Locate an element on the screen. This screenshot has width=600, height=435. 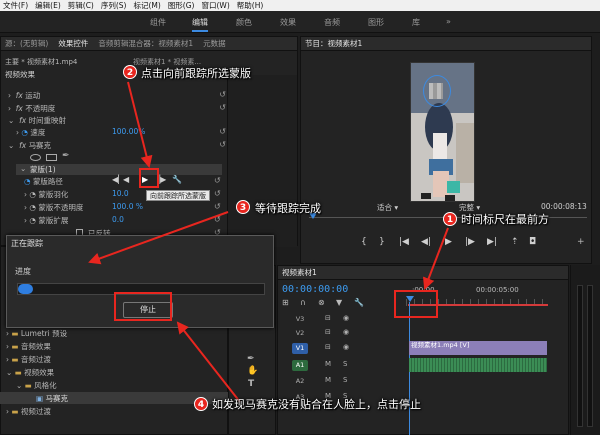
annotation-text-4: 如发现马赛克没有贴合在人脸上，点击停止 is located at coordinates (316, 404).